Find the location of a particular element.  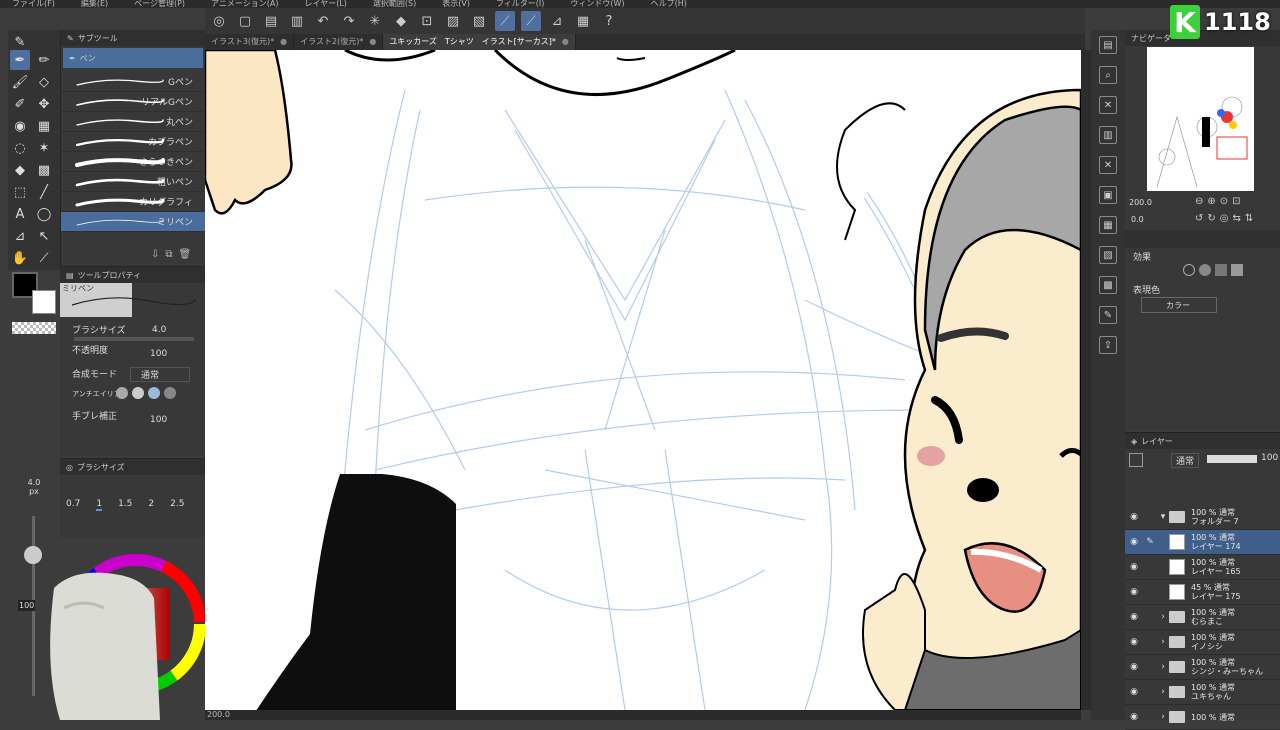

brush-item: ミリペン is located at coordinates (133, 222).